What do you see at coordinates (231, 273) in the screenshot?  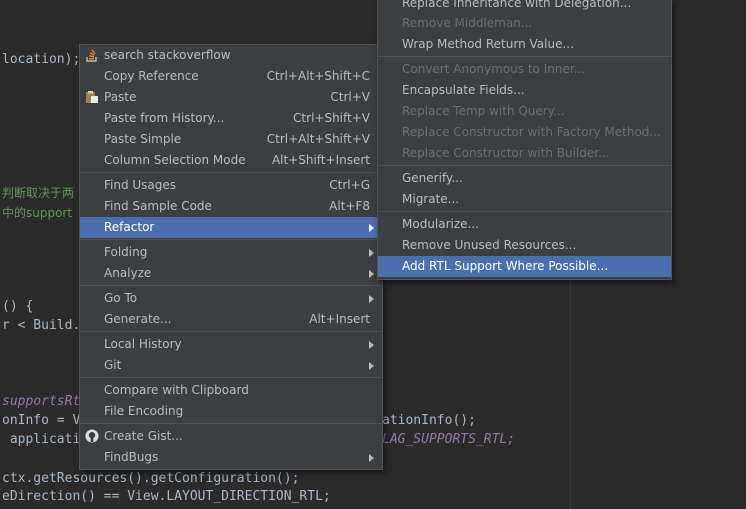 I see `menu-item-analyze: Analyze` at bounding box center [231, 273].